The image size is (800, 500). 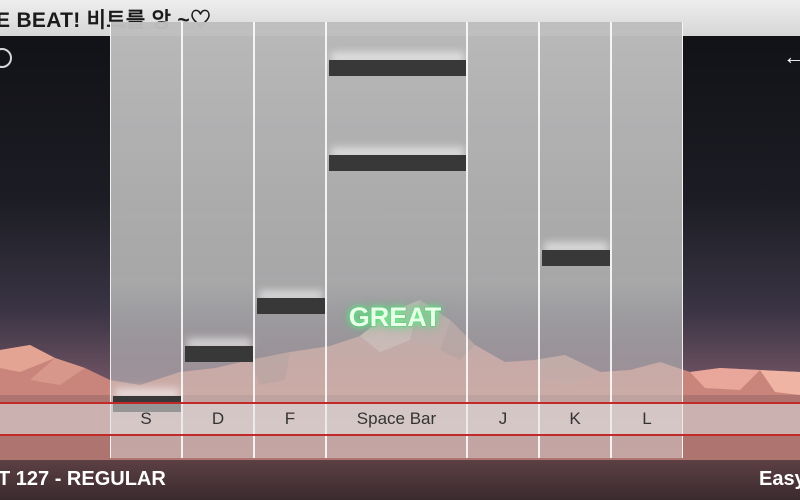 I want to click on back-arrow-icon: ←, so click(x=791, y=57).